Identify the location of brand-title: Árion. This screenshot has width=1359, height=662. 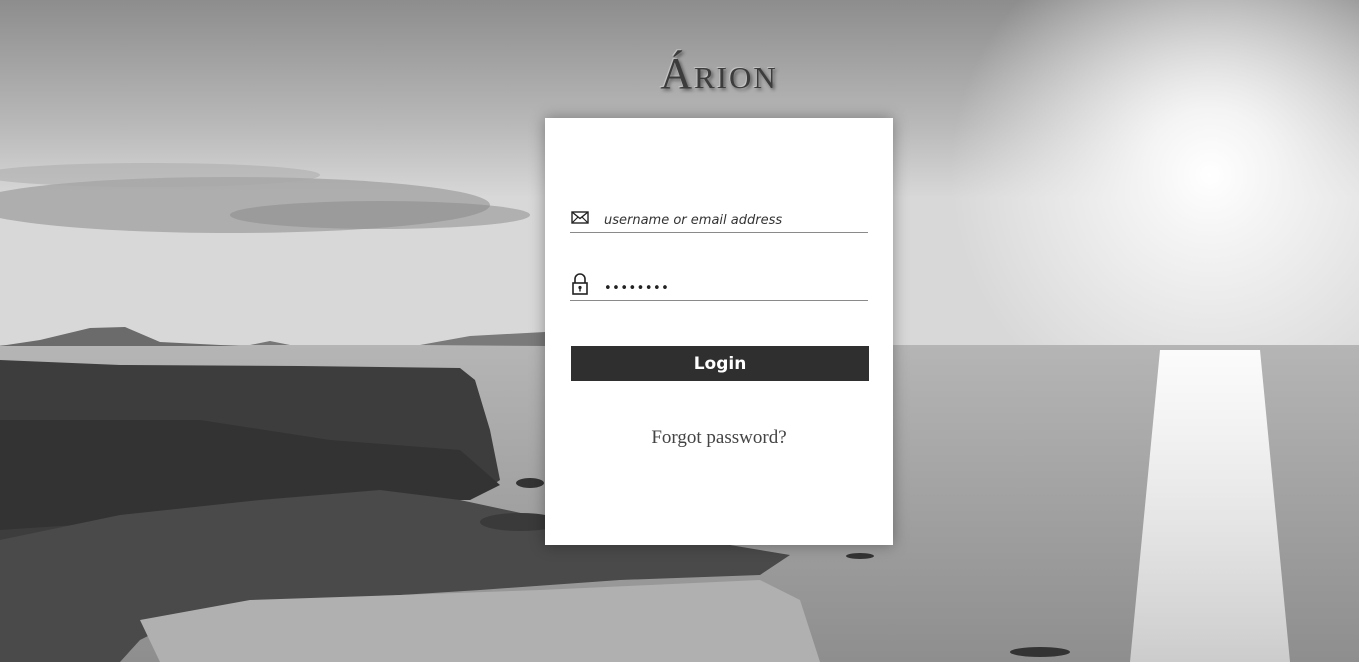
(719, 73).